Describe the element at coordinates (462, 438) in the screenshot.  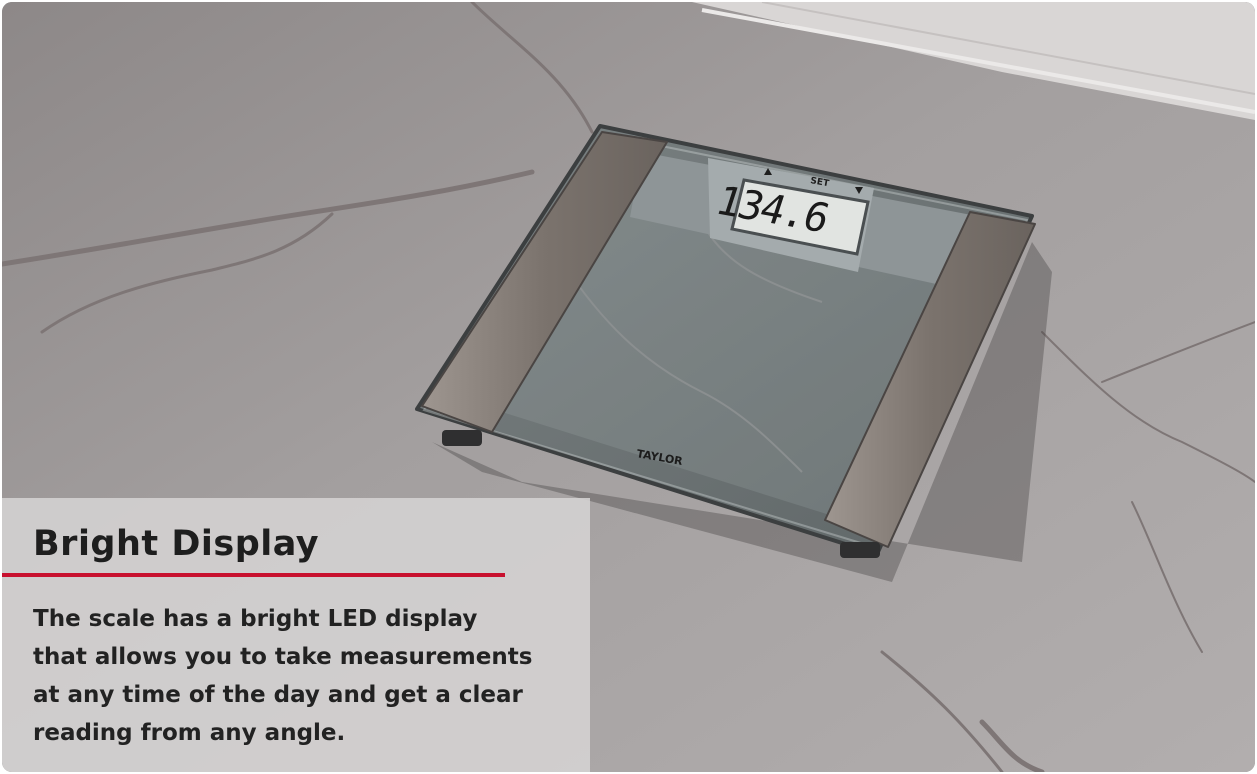
I see `scale-foot-left` at that location.